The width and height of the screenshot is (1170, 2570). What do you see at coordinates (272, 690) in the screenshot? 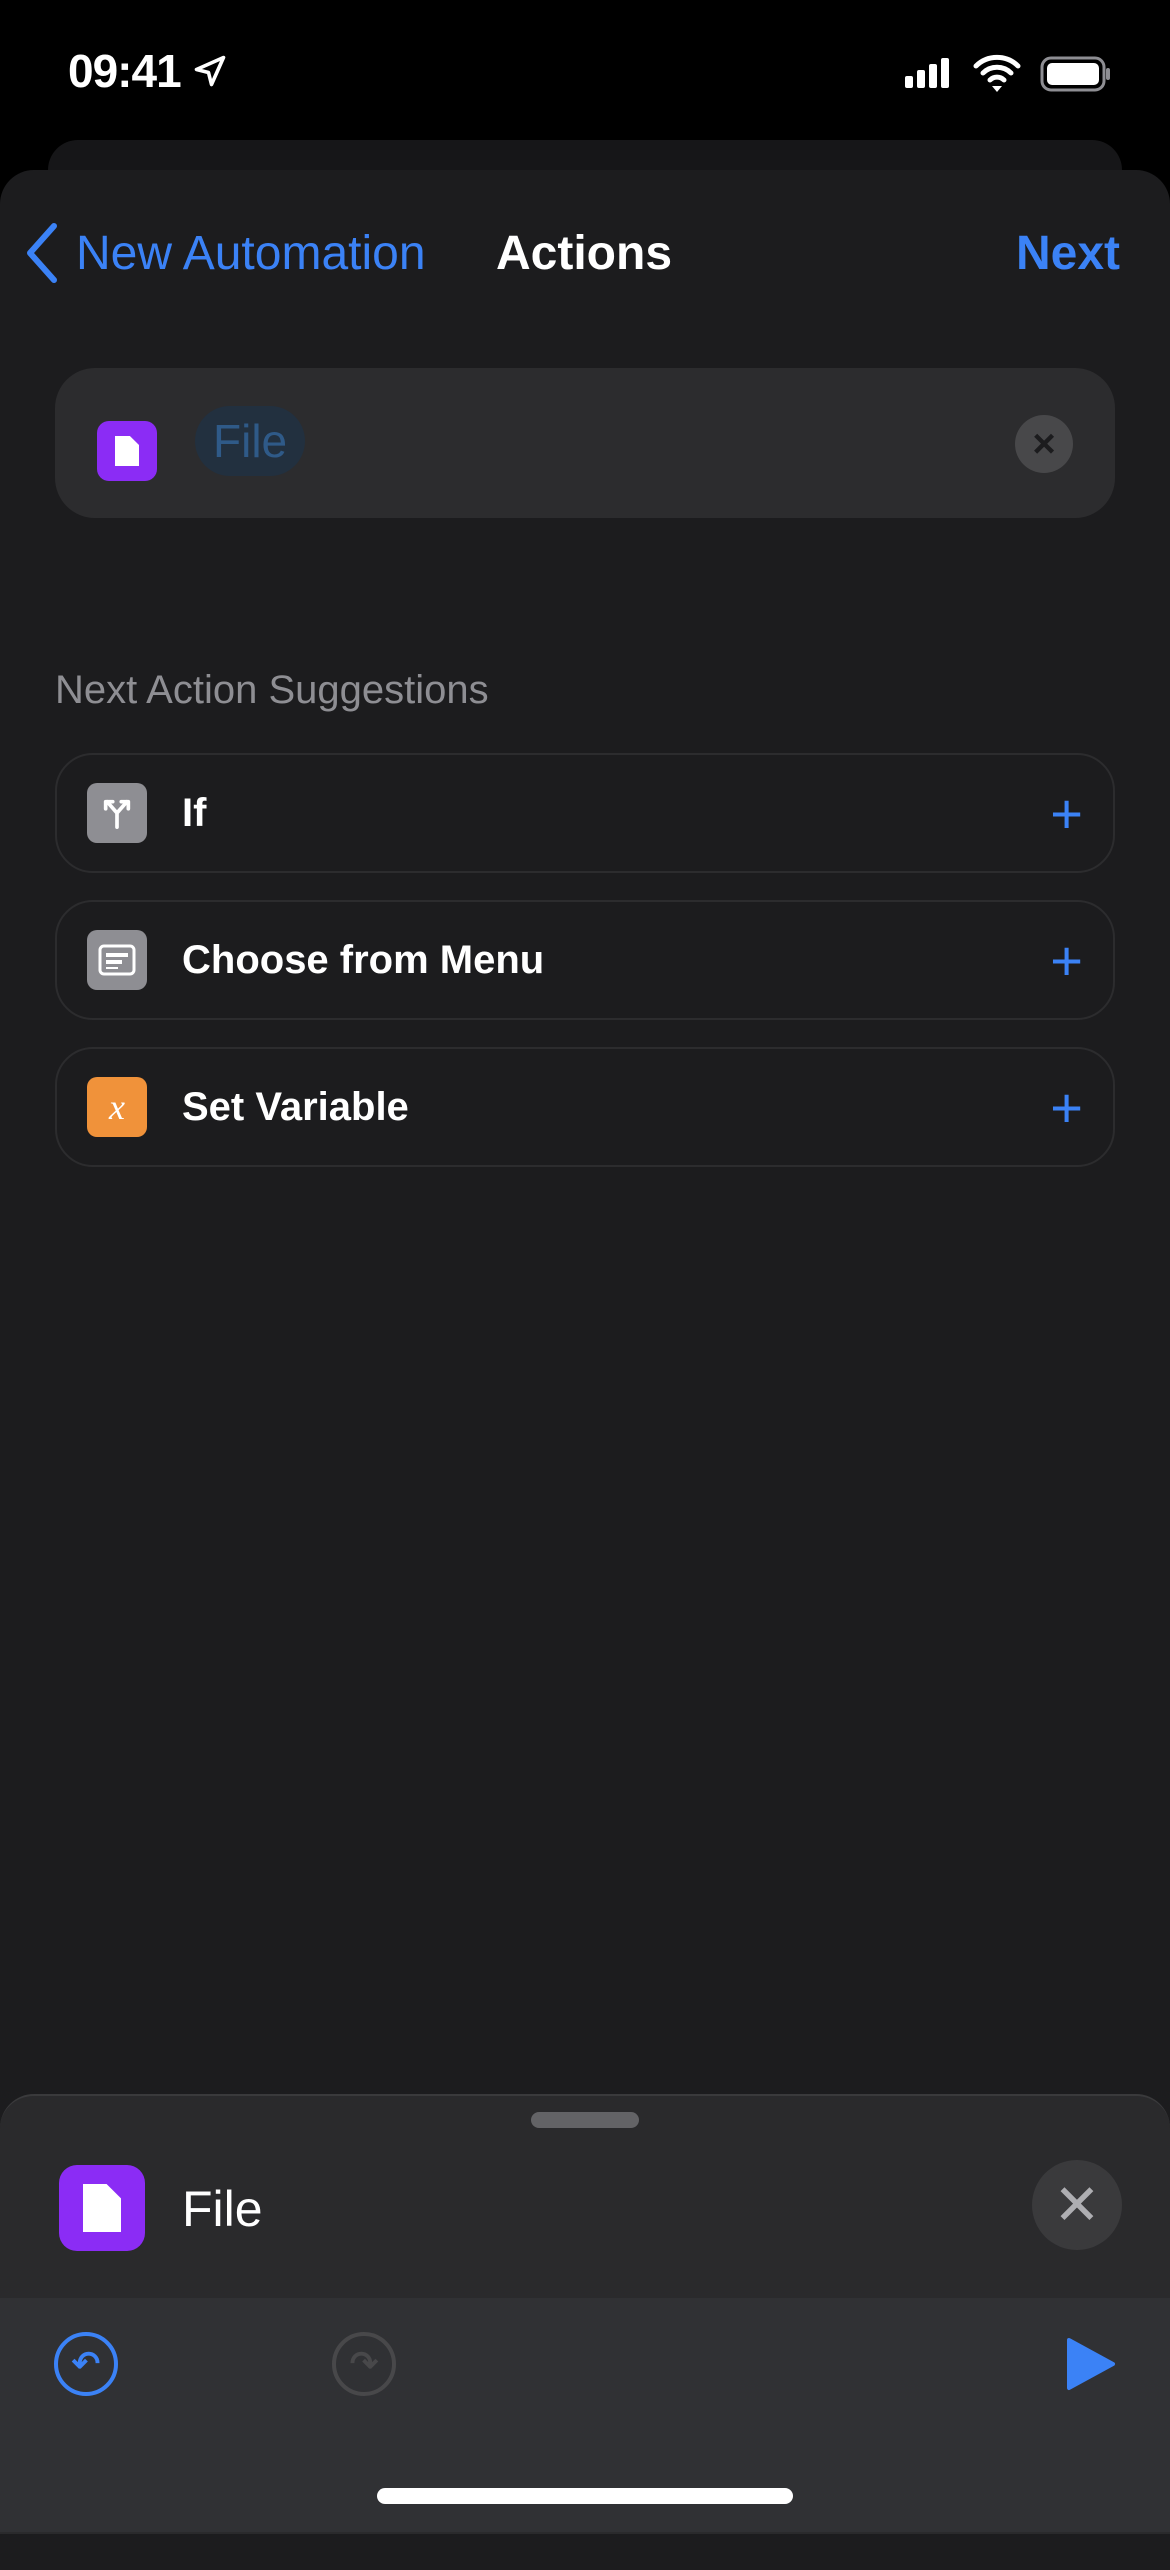
I see `suggestions-header: Next Action Suggestions` at bounding box center [272, 690].